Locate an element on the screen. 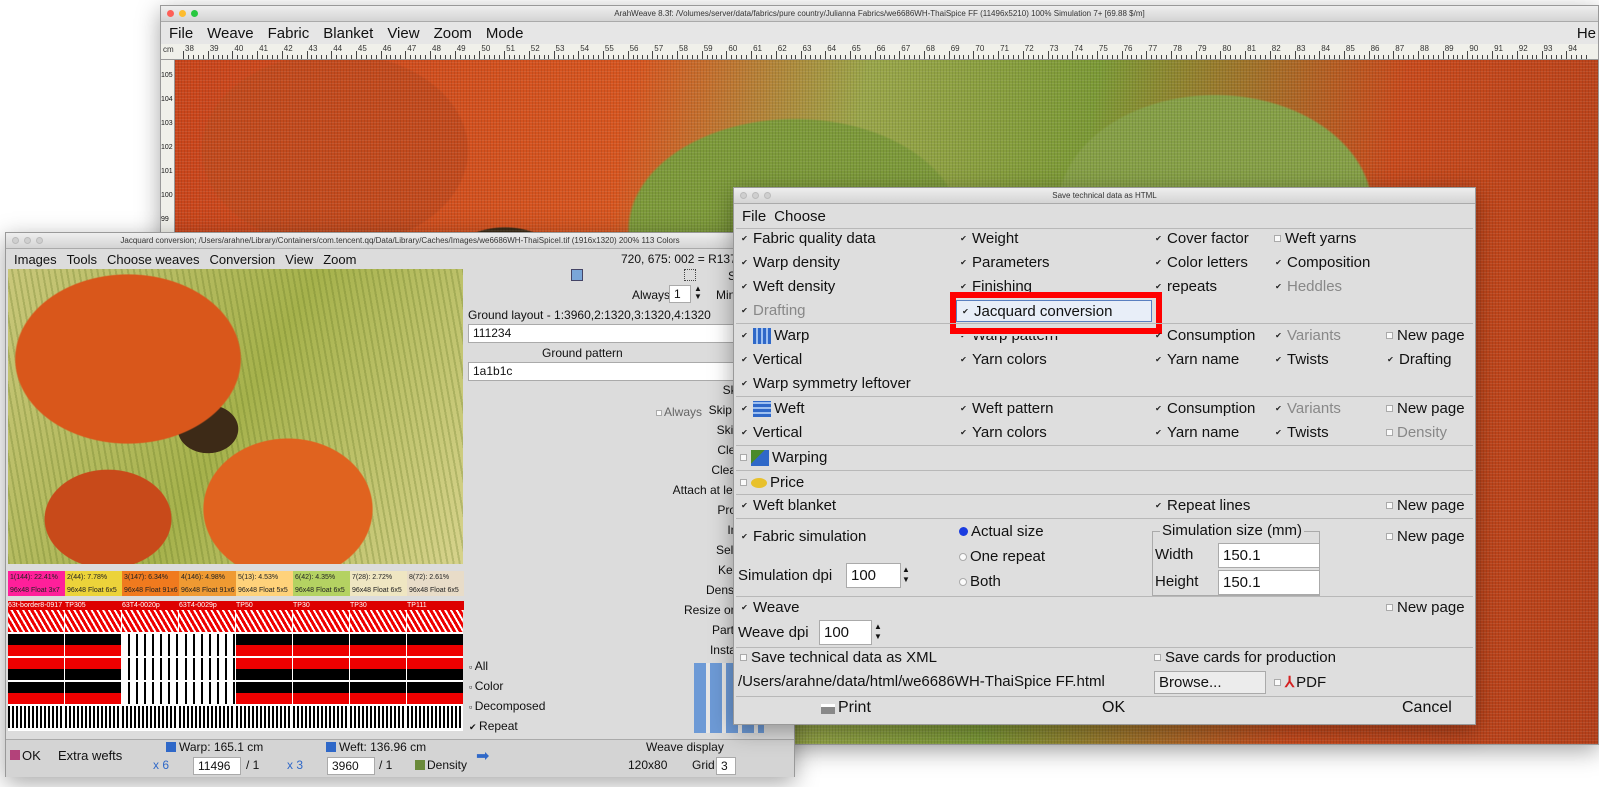  color-swatch-weave: 96x48 Float 3x7 is located at coordinates (36, 590).